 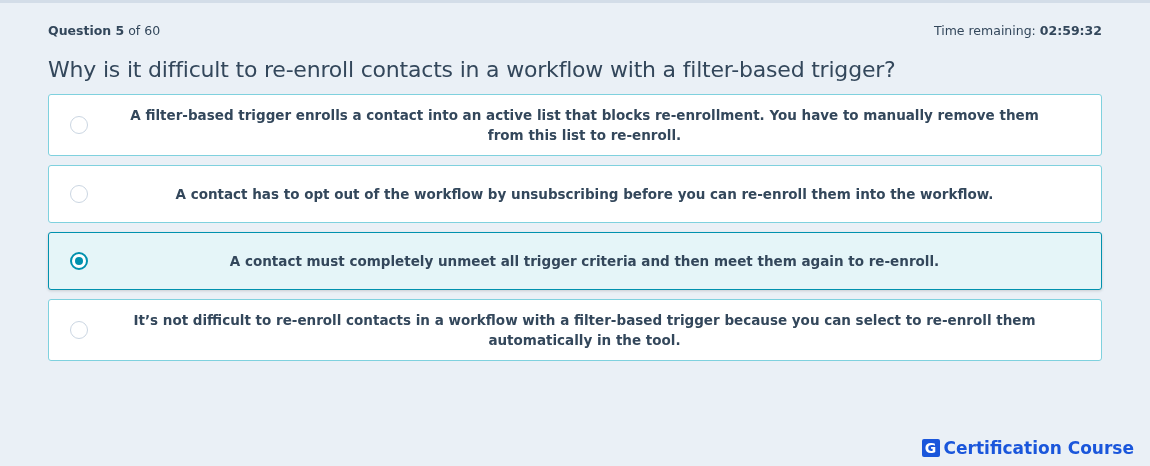 What do you see at coordinates (1017, 30) in the screenshot?
I see `time-remaining: Time remaining: 02:59:32` at bounding box center [1017, 30].